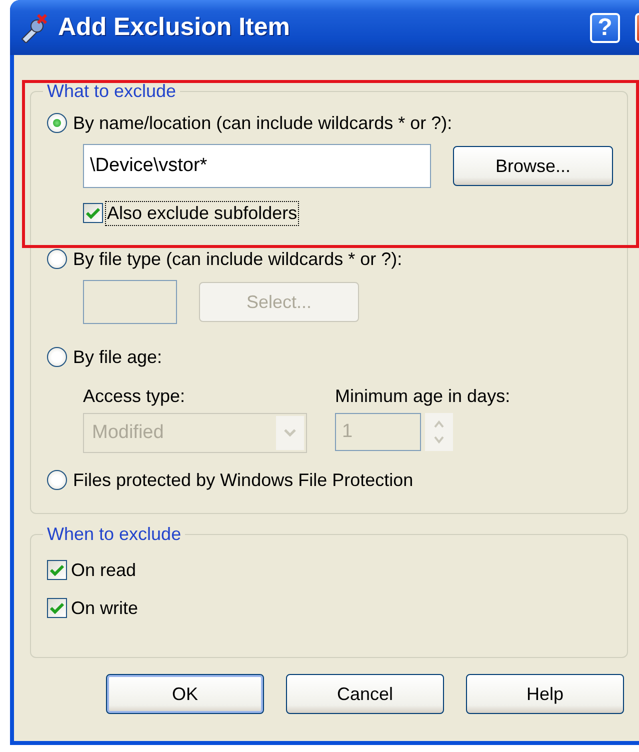 The image size is (639, 752). What do you see at coordinates (117, 357) in the screenshot?
I see `option-label: By file age:` at bounding box center [117, 357].